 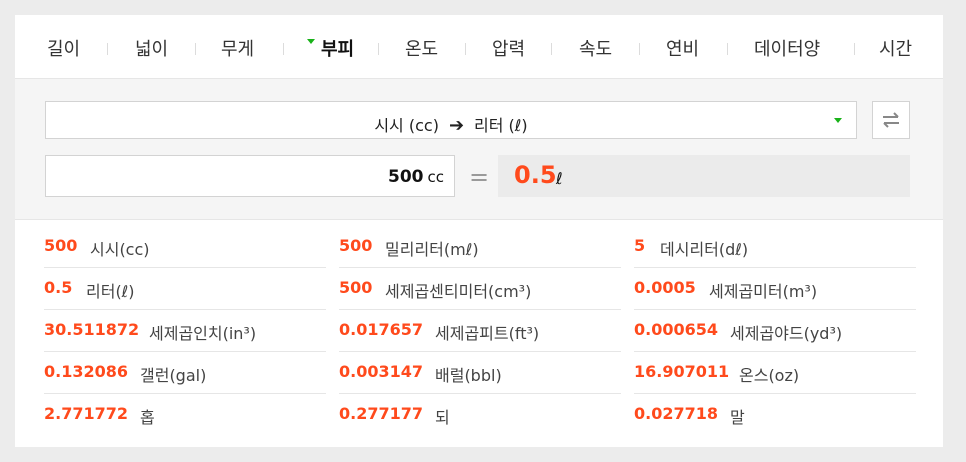 What do you see at coordinates (479, 47) in the screenshot?
I see `category-tabs: 길이 넓이 무게 부피 온도 압력 속도 연비 데이터양 시간` at bounding box center [479, 47].